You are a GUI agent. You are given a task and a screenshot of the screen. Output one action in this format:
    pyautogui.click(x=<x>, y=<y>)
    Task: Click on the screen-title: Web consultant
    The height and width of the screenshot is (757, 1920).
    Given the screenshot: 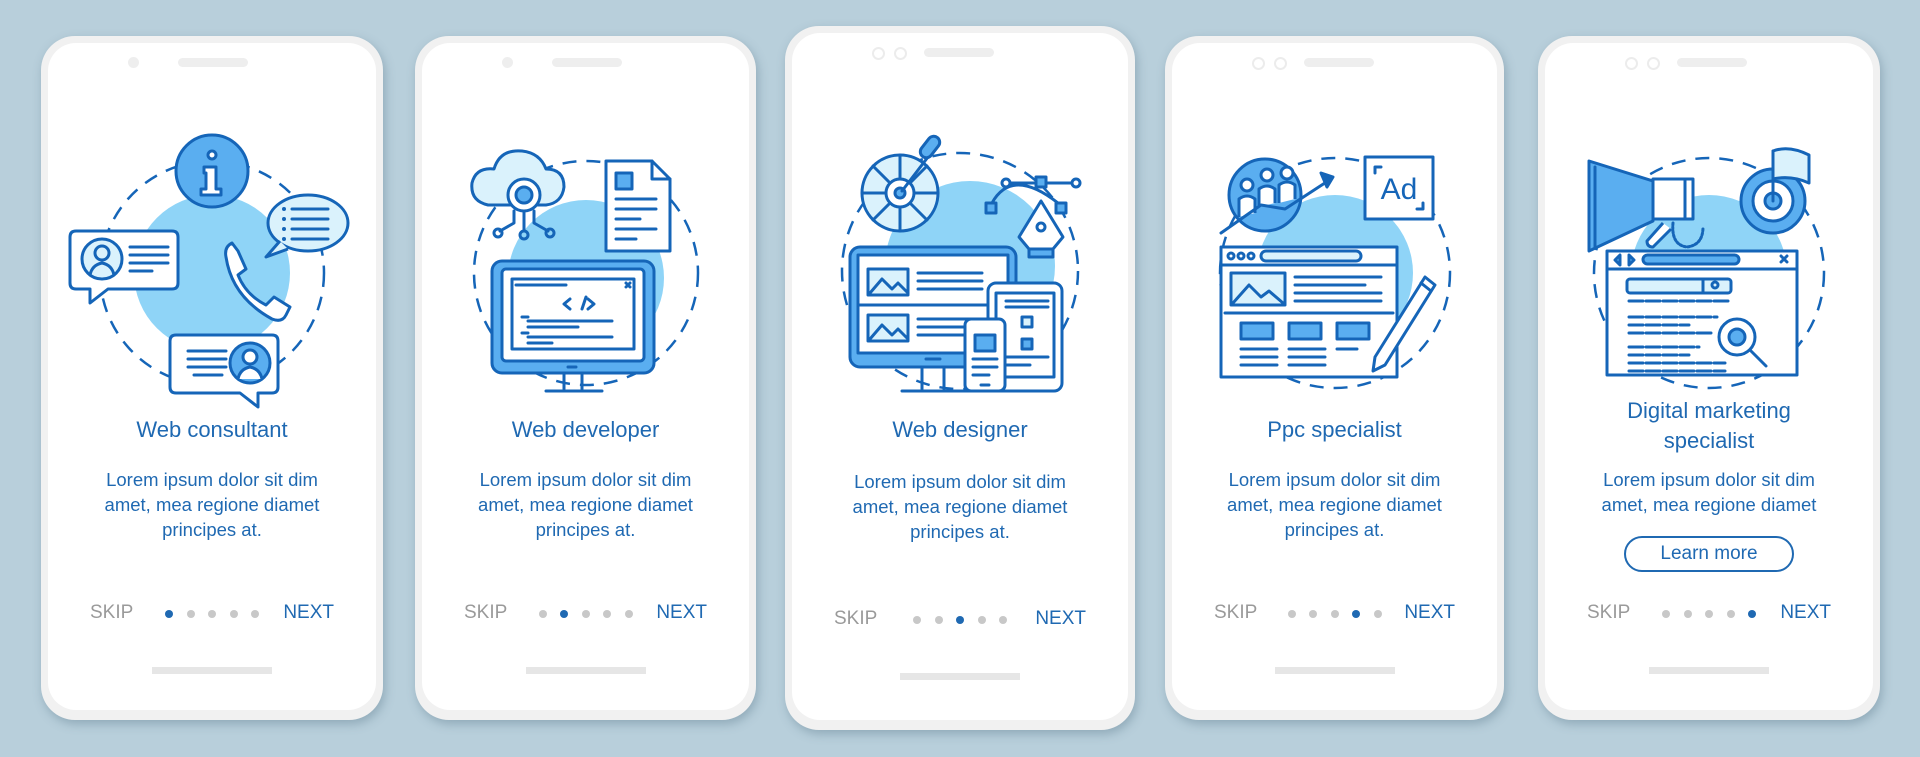 What is the action you would take?
    pyautogui.click(x=212, y=429)
    